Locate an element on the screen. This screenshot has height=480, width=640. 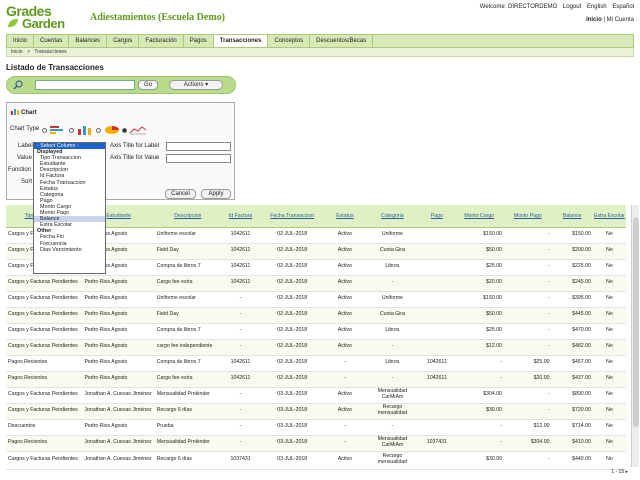
column-header: Descripcion is located at coordinates (187, 216).